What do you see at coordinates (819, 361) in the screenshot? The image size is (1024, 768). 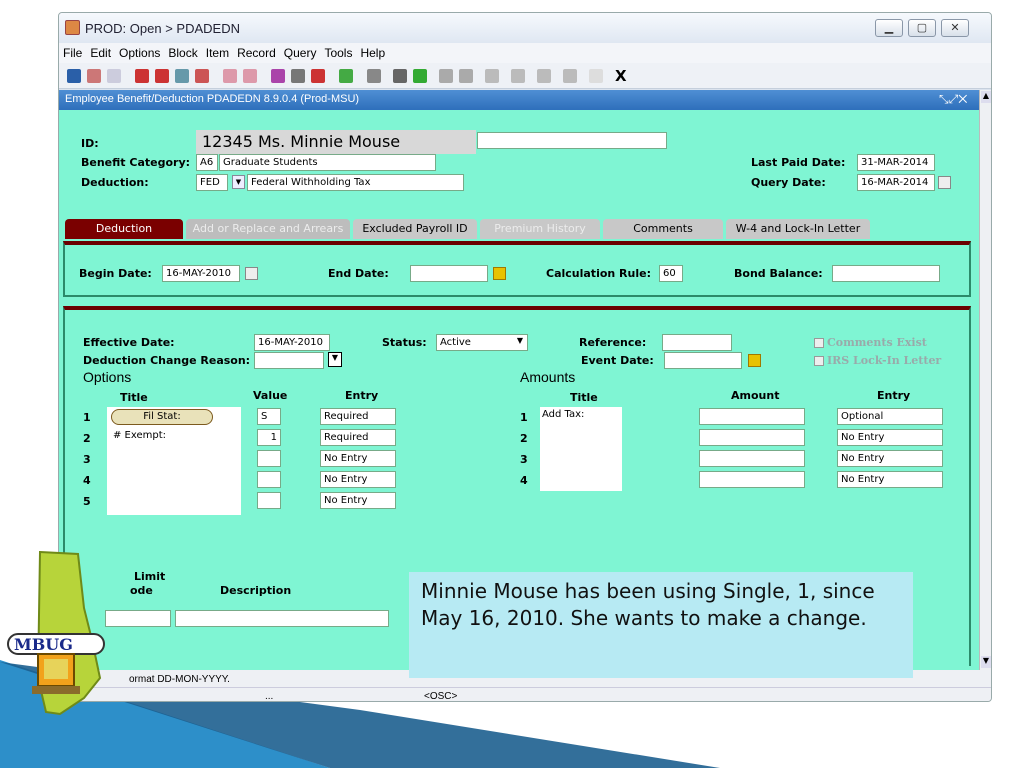 I see `irs-lock-in-checkbox` at bounding box center [819, 361].